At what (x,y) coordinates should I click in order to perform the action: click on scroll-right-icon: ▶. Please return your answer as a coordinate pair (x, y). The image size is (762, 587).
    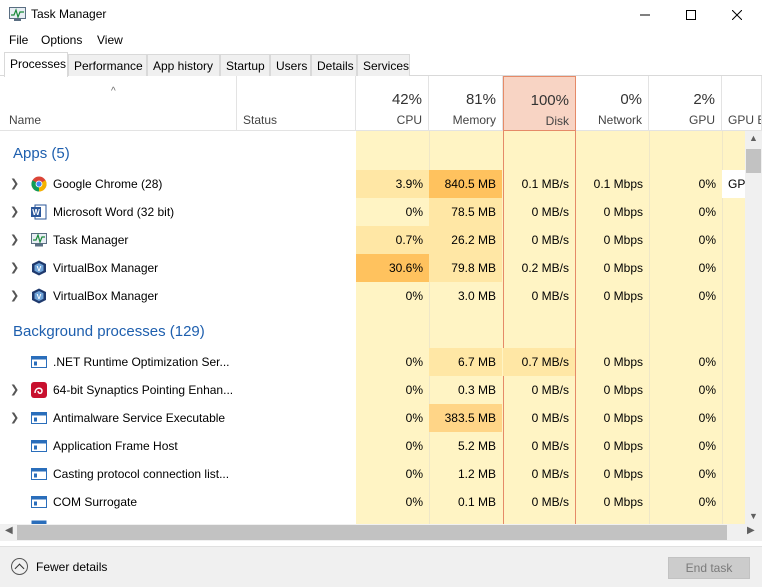
    Looking at the image, I should click on (751, 530).